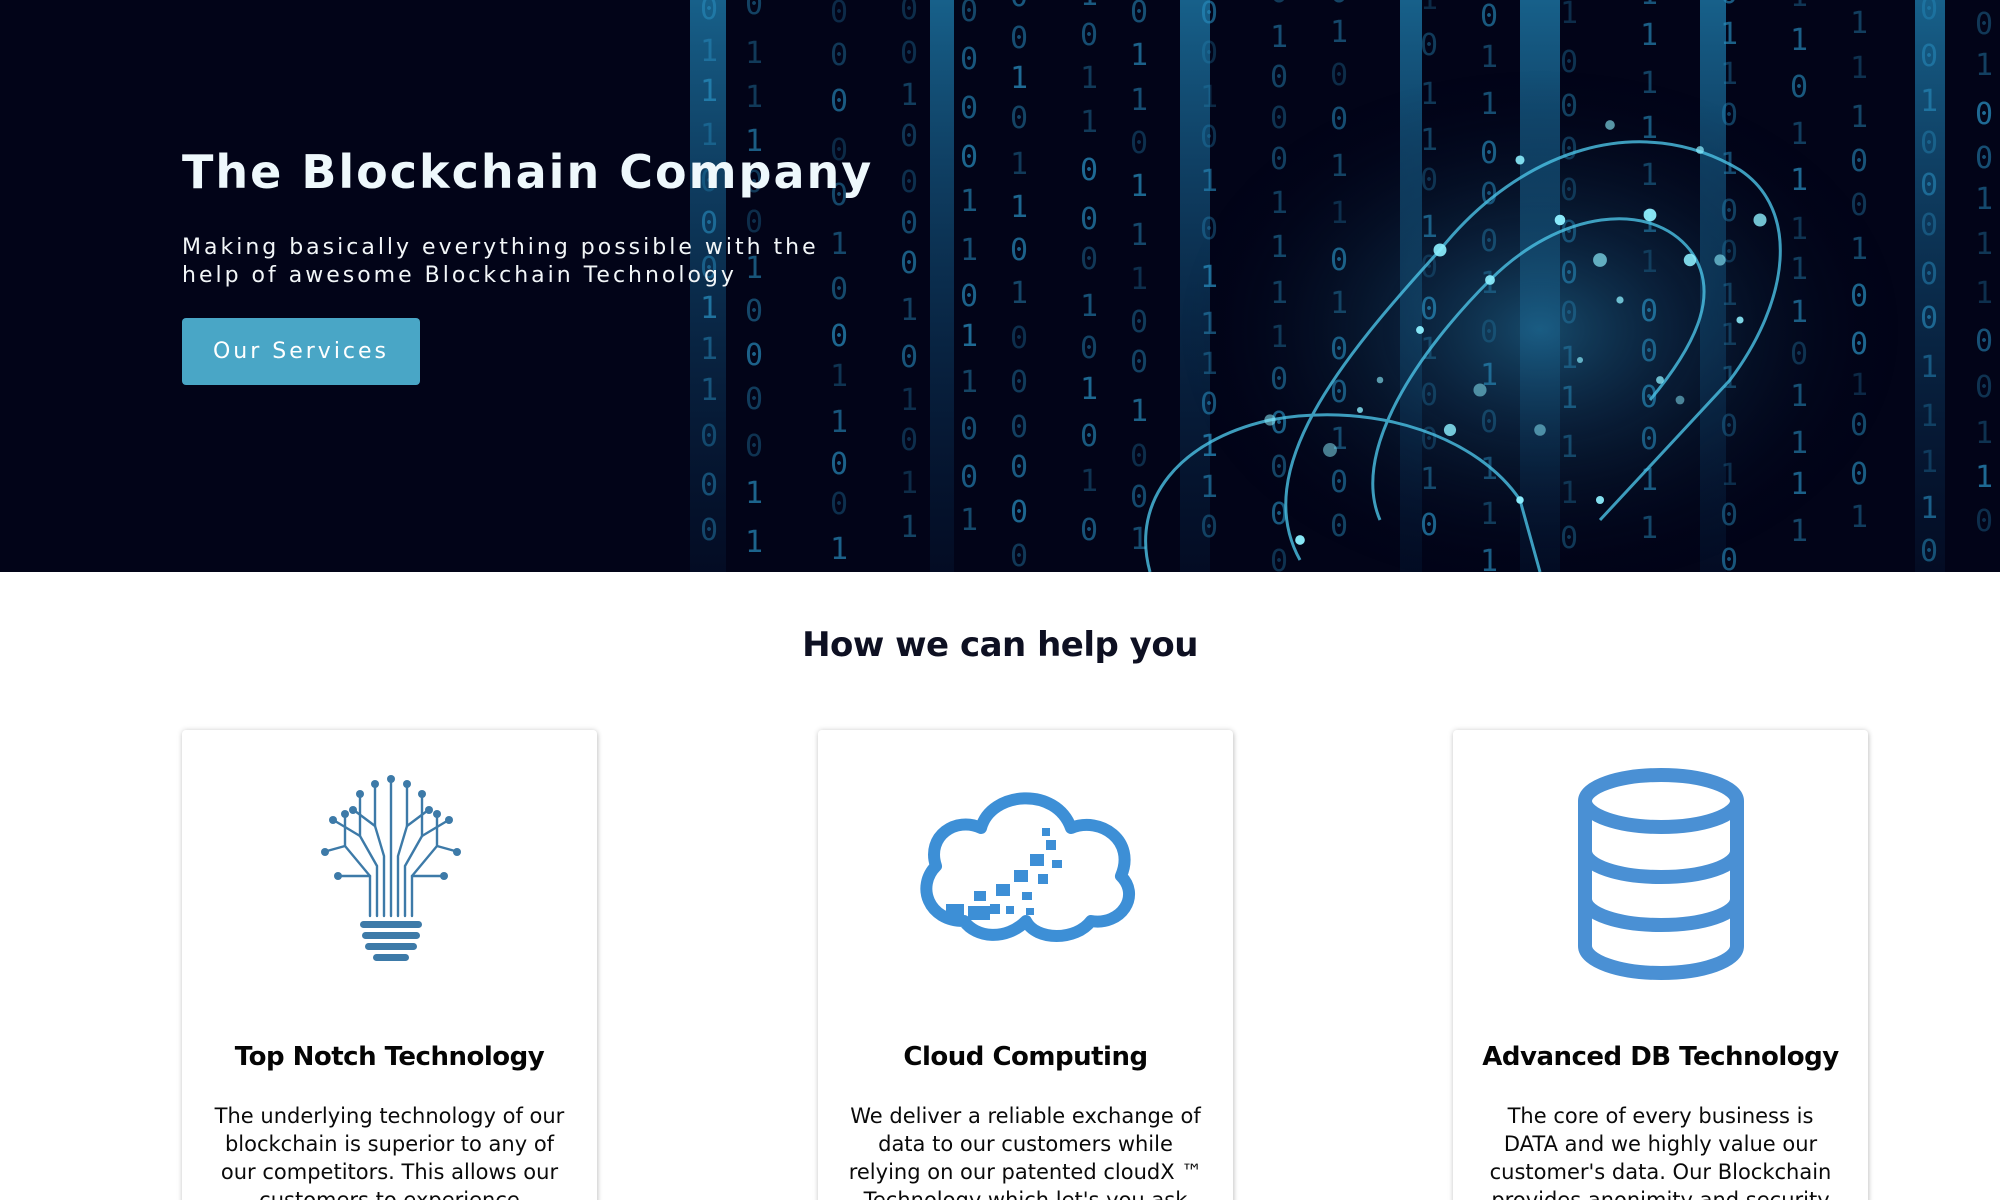 This screenshot has height=1200, width=2000. What do you see at coordinates (389, 1057) in the screenshot?
I see `card-title: Top Notch Technology` at bounding box center [389, 1057].